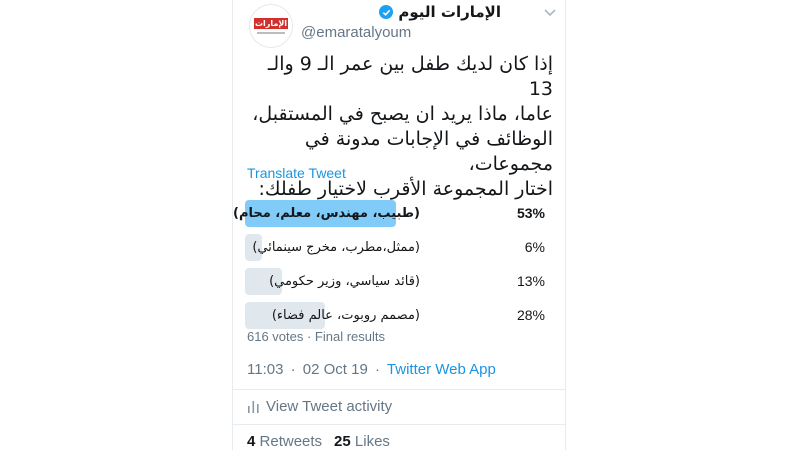  Describe the element at coordinates (335, 369) in the screenshot. I see `tweet-date: 02 Oct 19` at that location.